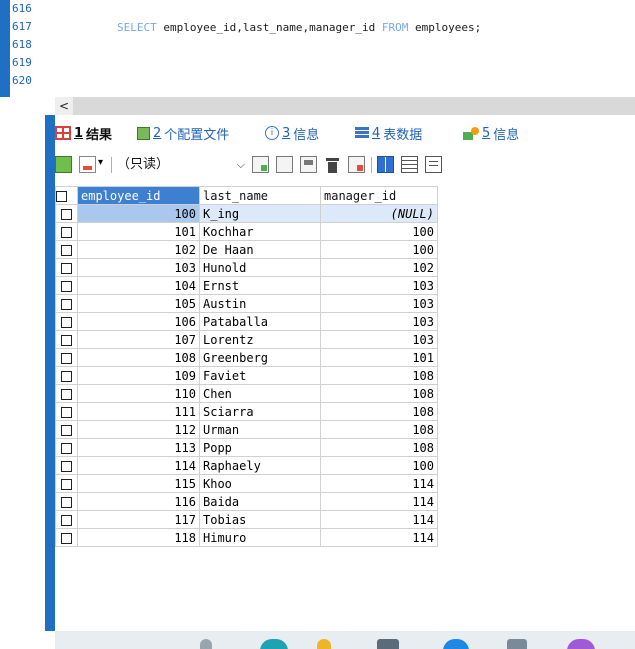 The height and width of the screenshot is (649, 635). Describe the element at coordinates (379, 195) in the screenshot. I see `column-header-manager-id: manager_id` at that location.